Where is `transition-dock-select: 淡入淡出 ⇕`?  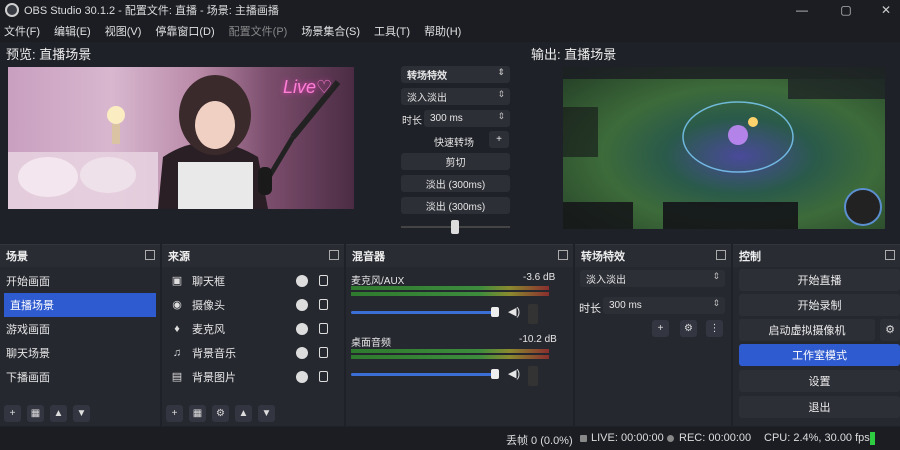
transition-dock-select: 淡入淡出 ⇕ is located at coordinates (652, 278).